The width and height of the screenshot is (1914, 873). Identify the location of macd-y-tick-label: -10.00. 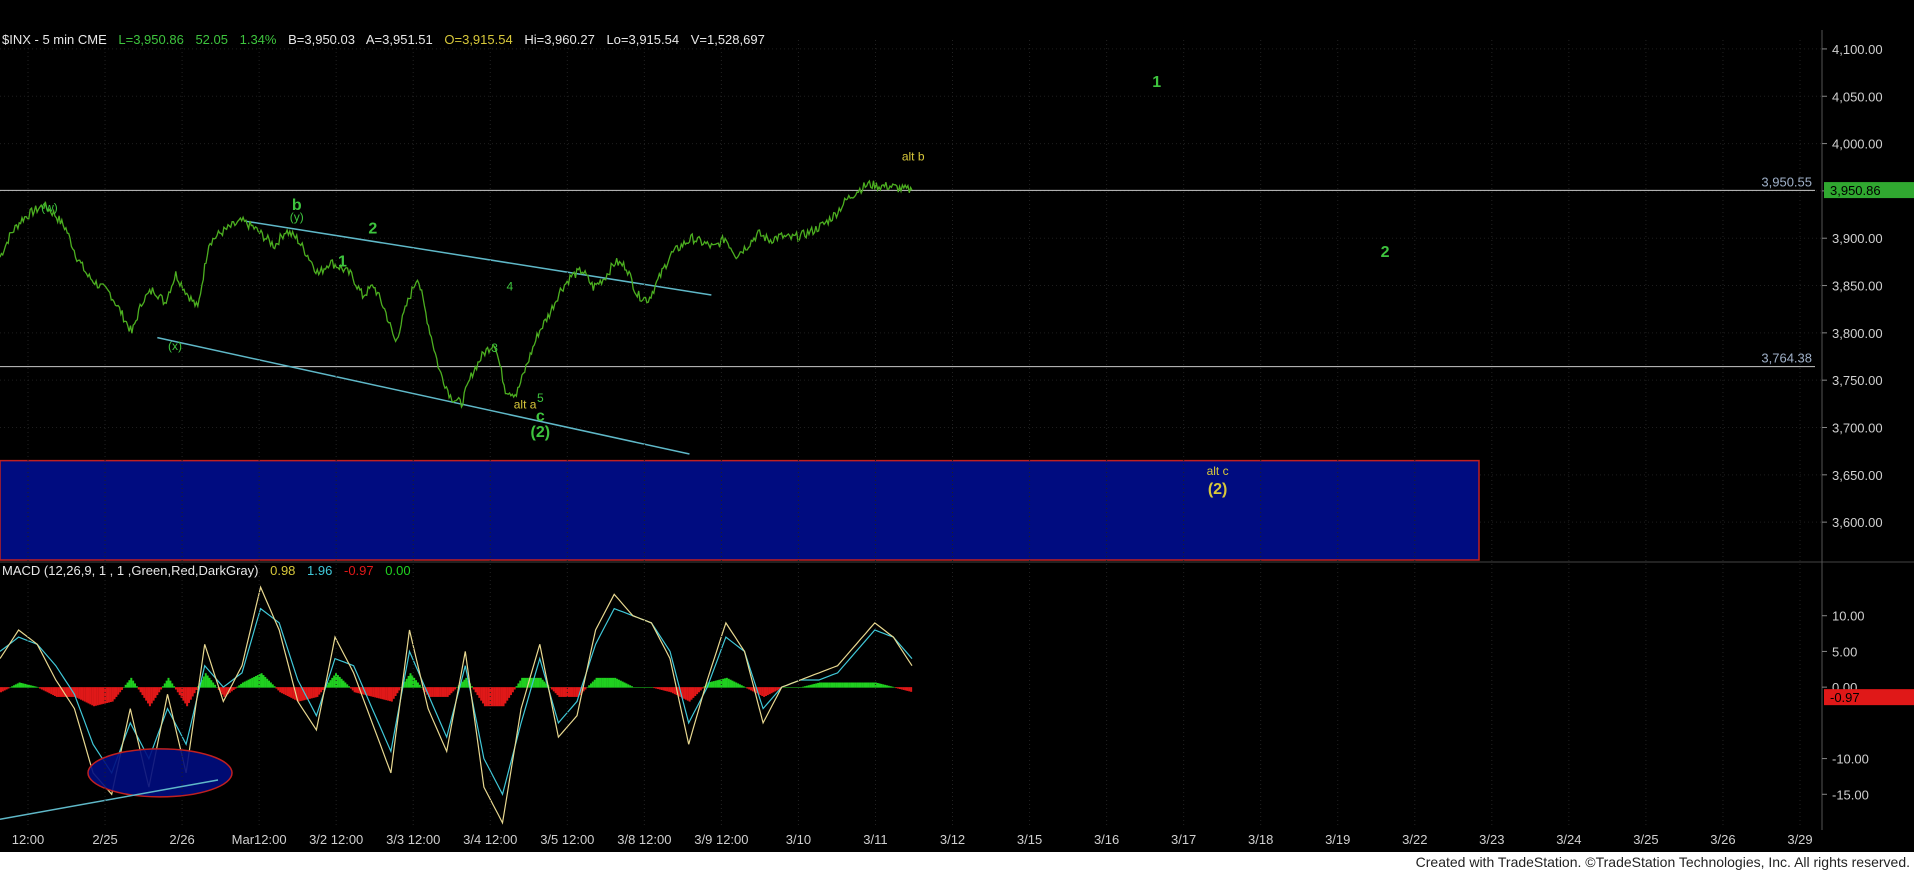
(1850, 759).